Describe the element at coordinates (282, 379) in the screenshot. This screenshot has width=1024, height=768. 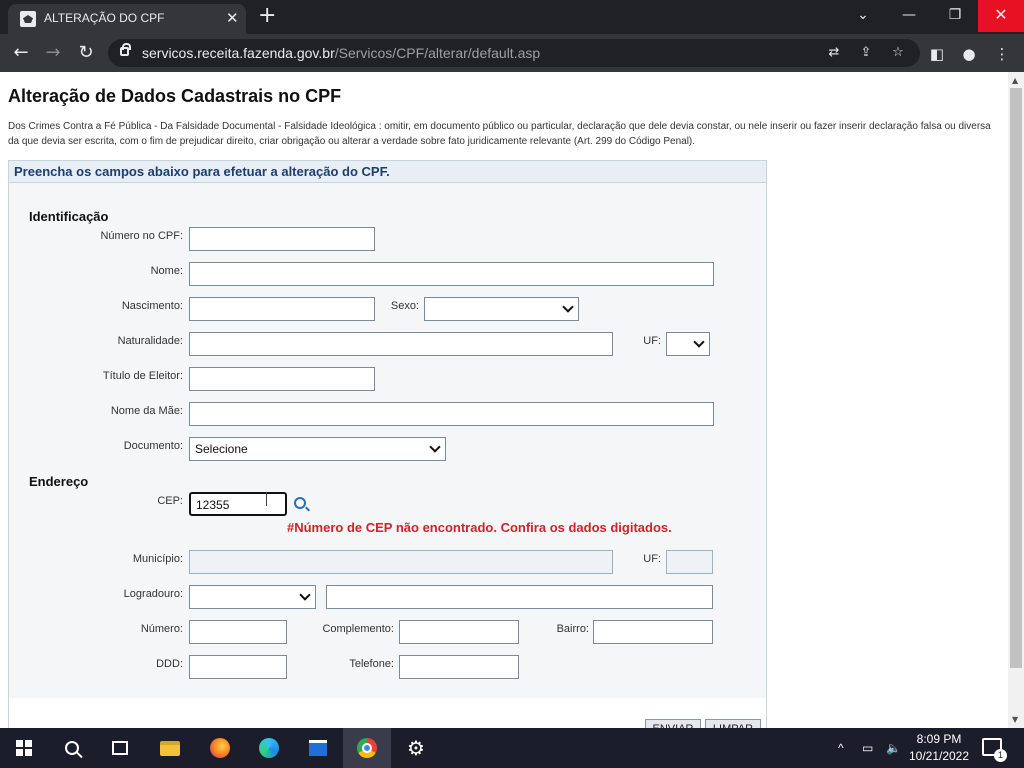
I see `titulo-eleitor-input` at that location.